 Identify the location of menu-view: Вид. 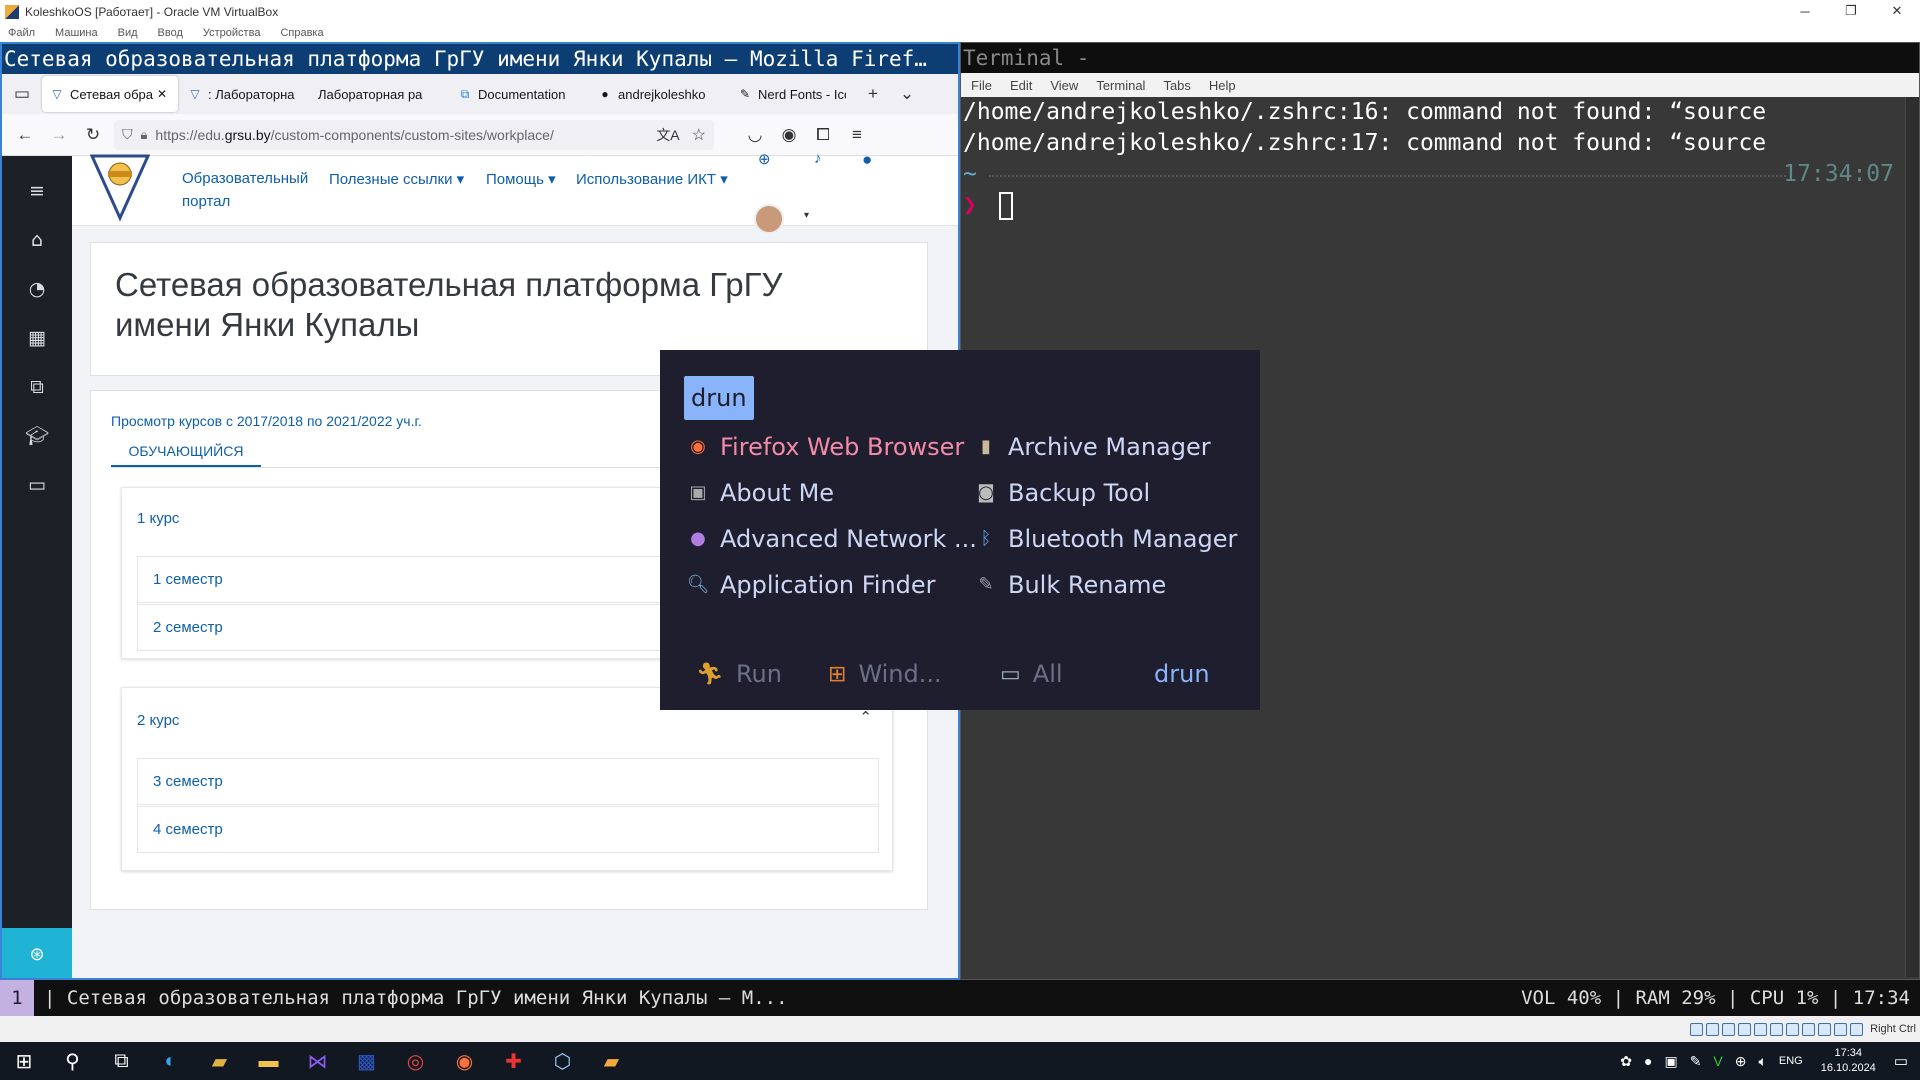
(128, 33).